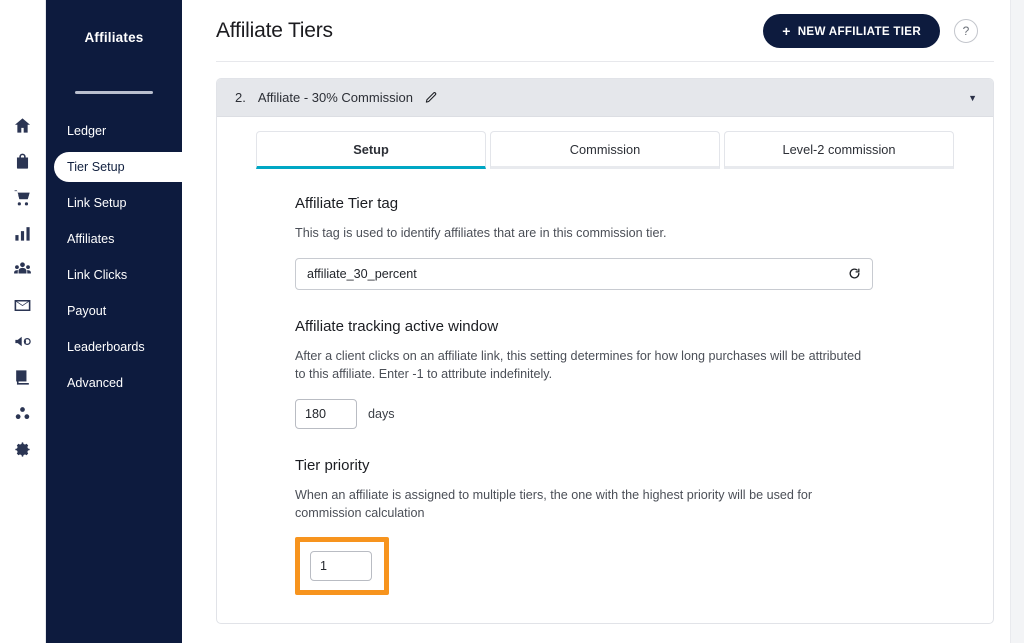  What do you see at coordinates (605, 61) in the screenshot?
I see `header-divider` at bounding box center [605, 61].